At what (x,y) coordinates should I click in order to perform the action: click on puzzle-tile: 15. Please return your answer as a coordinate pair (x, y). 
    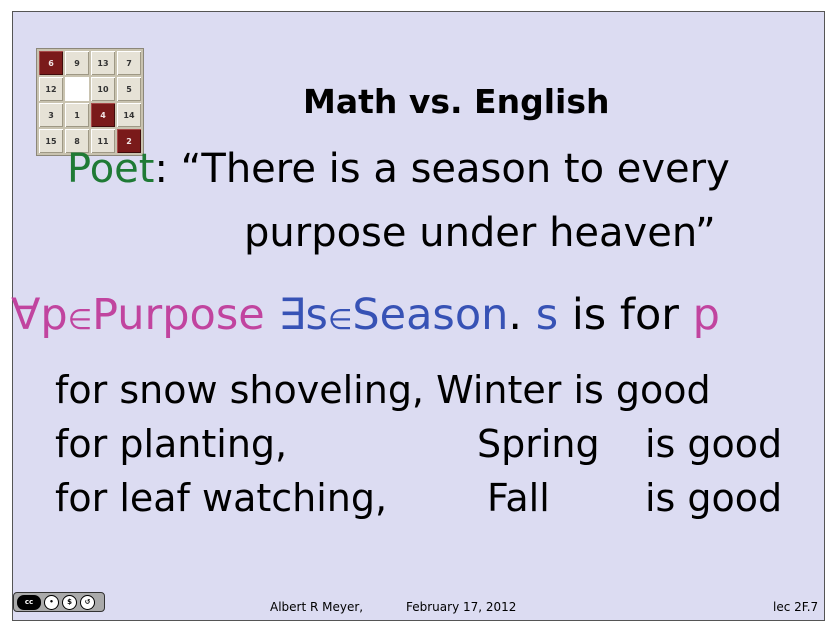
    Looking at the image, I should click on (51, 141).